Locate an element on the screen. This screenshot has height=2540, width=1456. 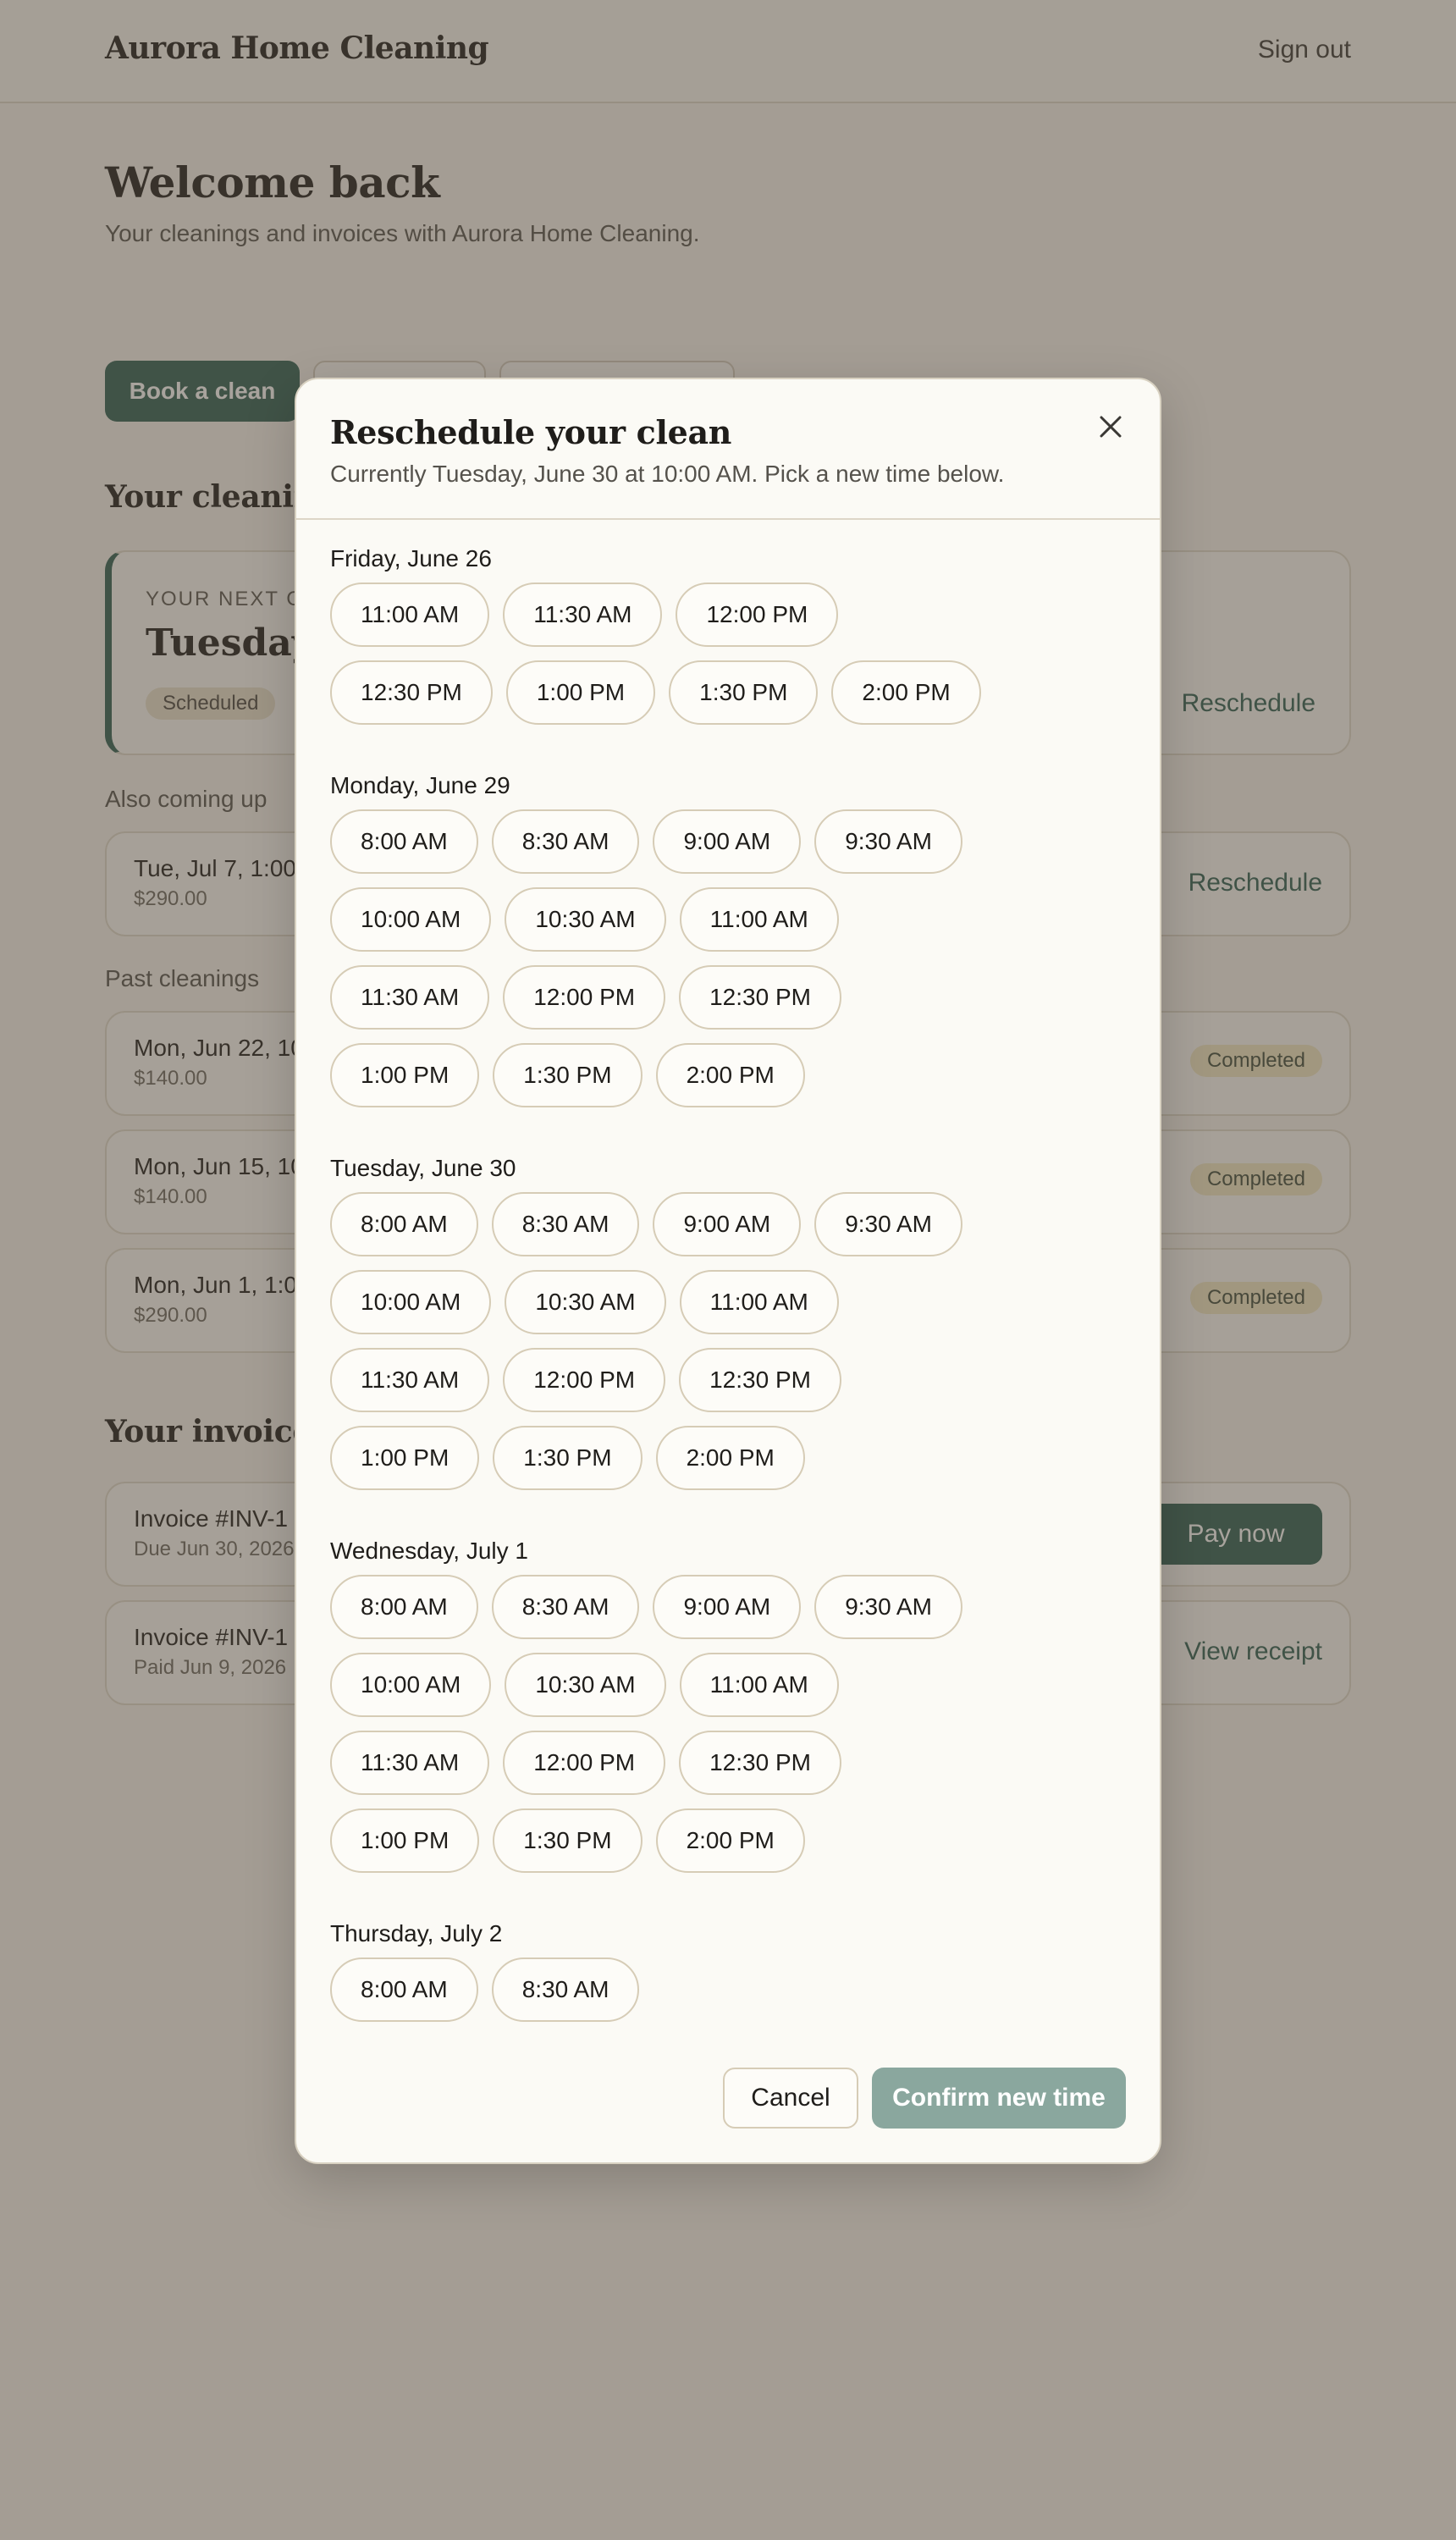
day-label: Wednesday, July 1 is located at coordinates (429, 1551).